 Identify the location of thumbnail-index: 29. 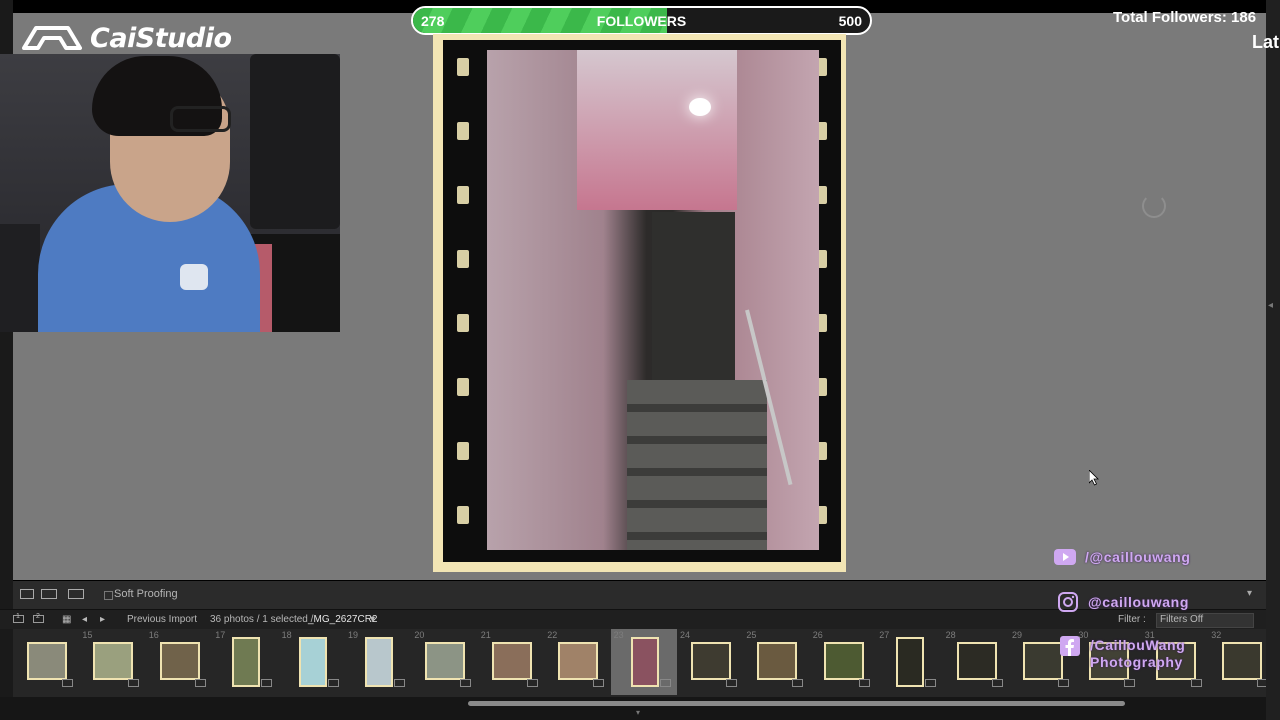
(1017, 635).